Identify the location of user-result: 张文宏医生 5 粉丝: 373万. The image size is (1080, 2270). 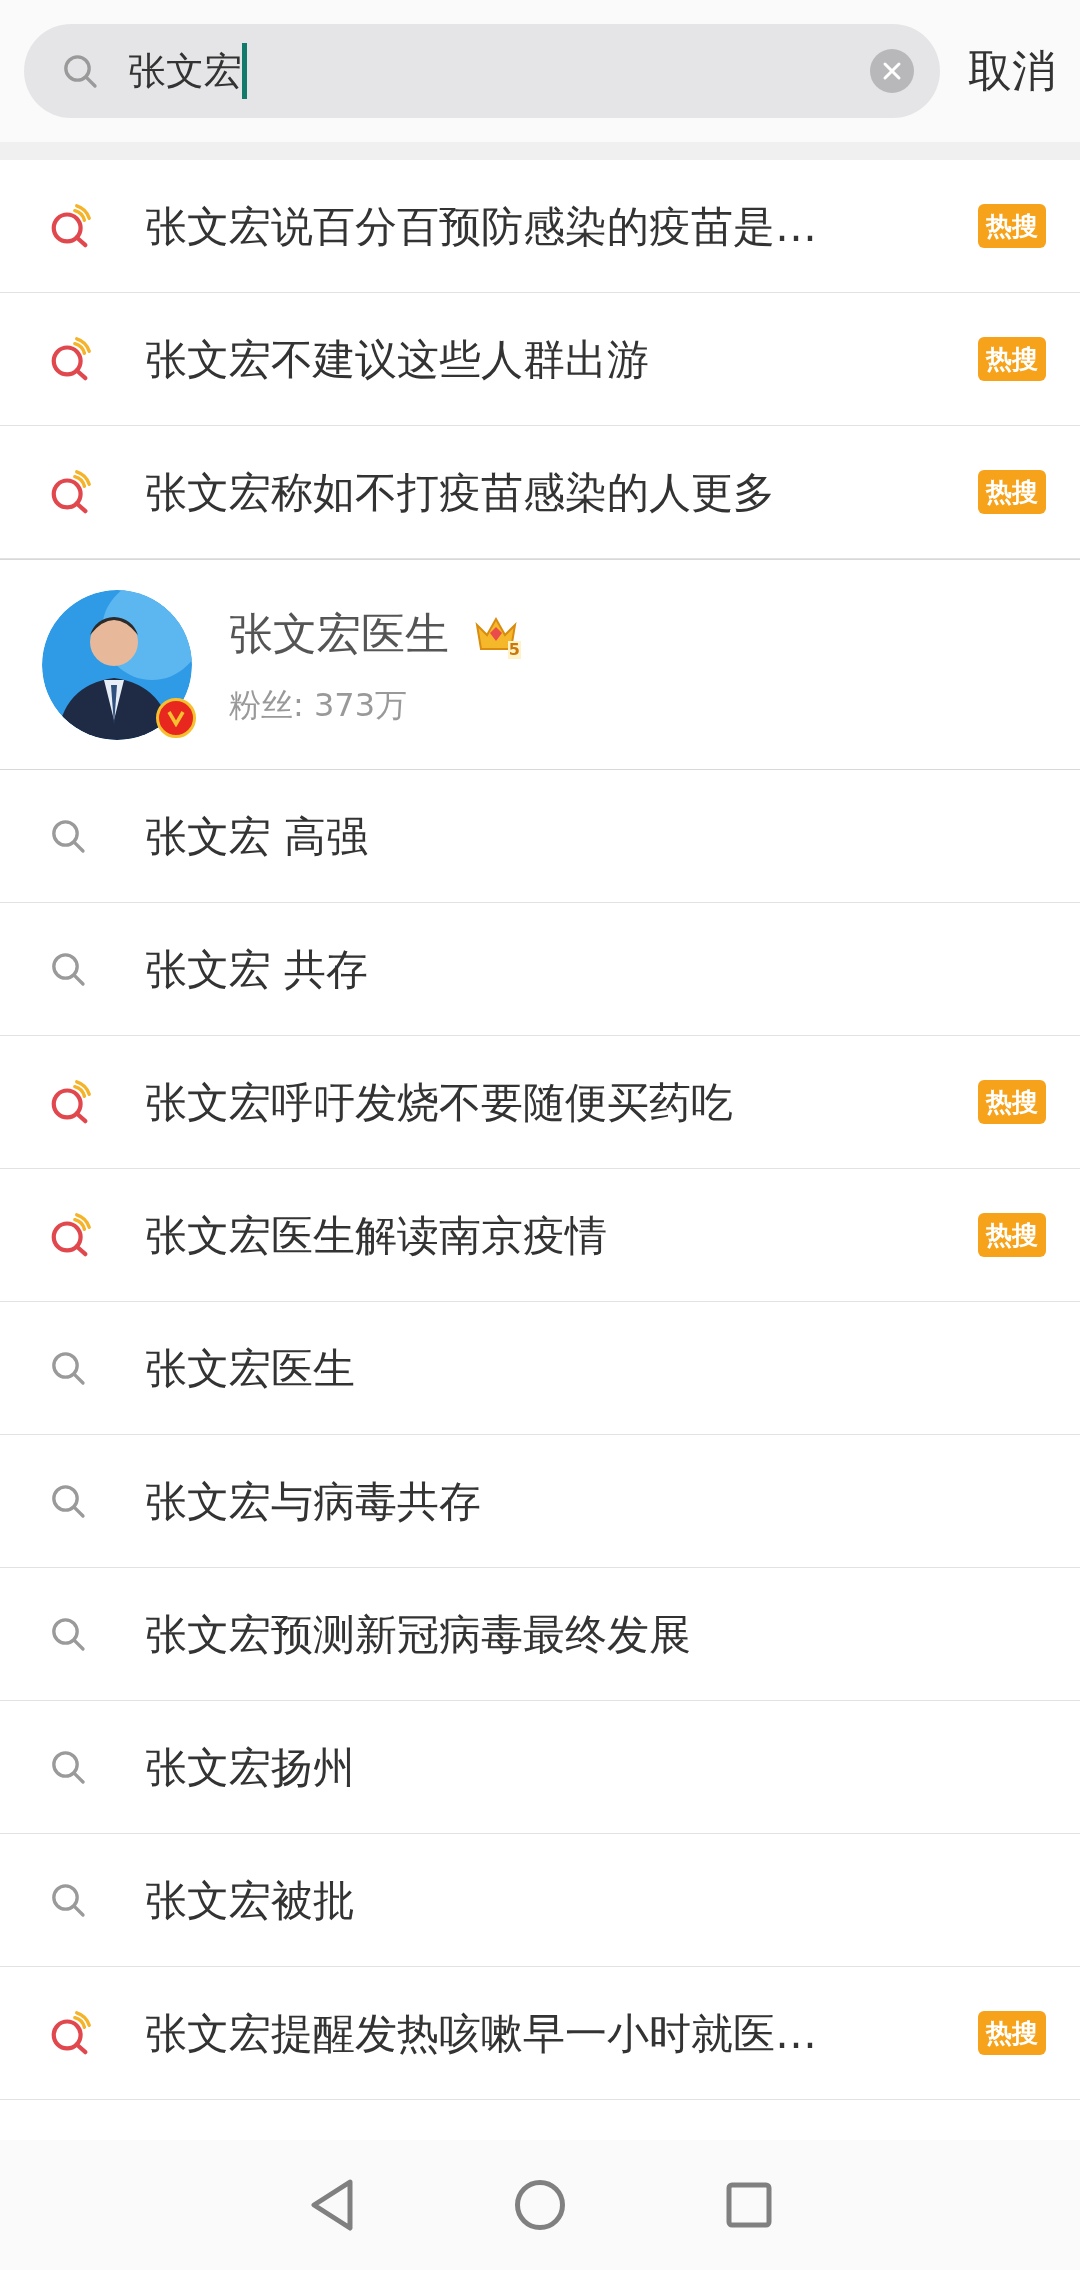
(540, 664).